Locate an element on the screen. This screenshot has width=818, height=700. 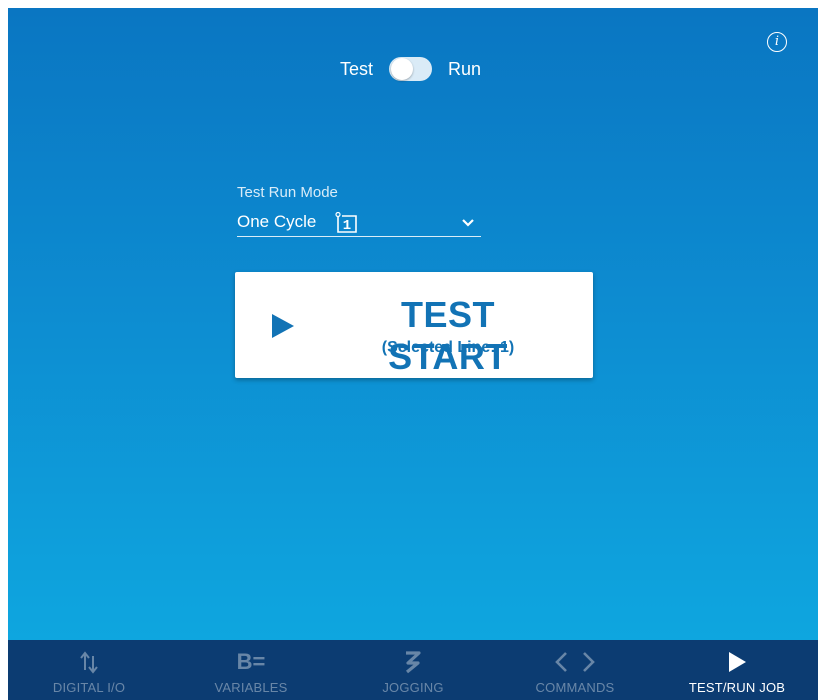
nav-label: TEST/RUN JOB is located at coordinates (737, 687).